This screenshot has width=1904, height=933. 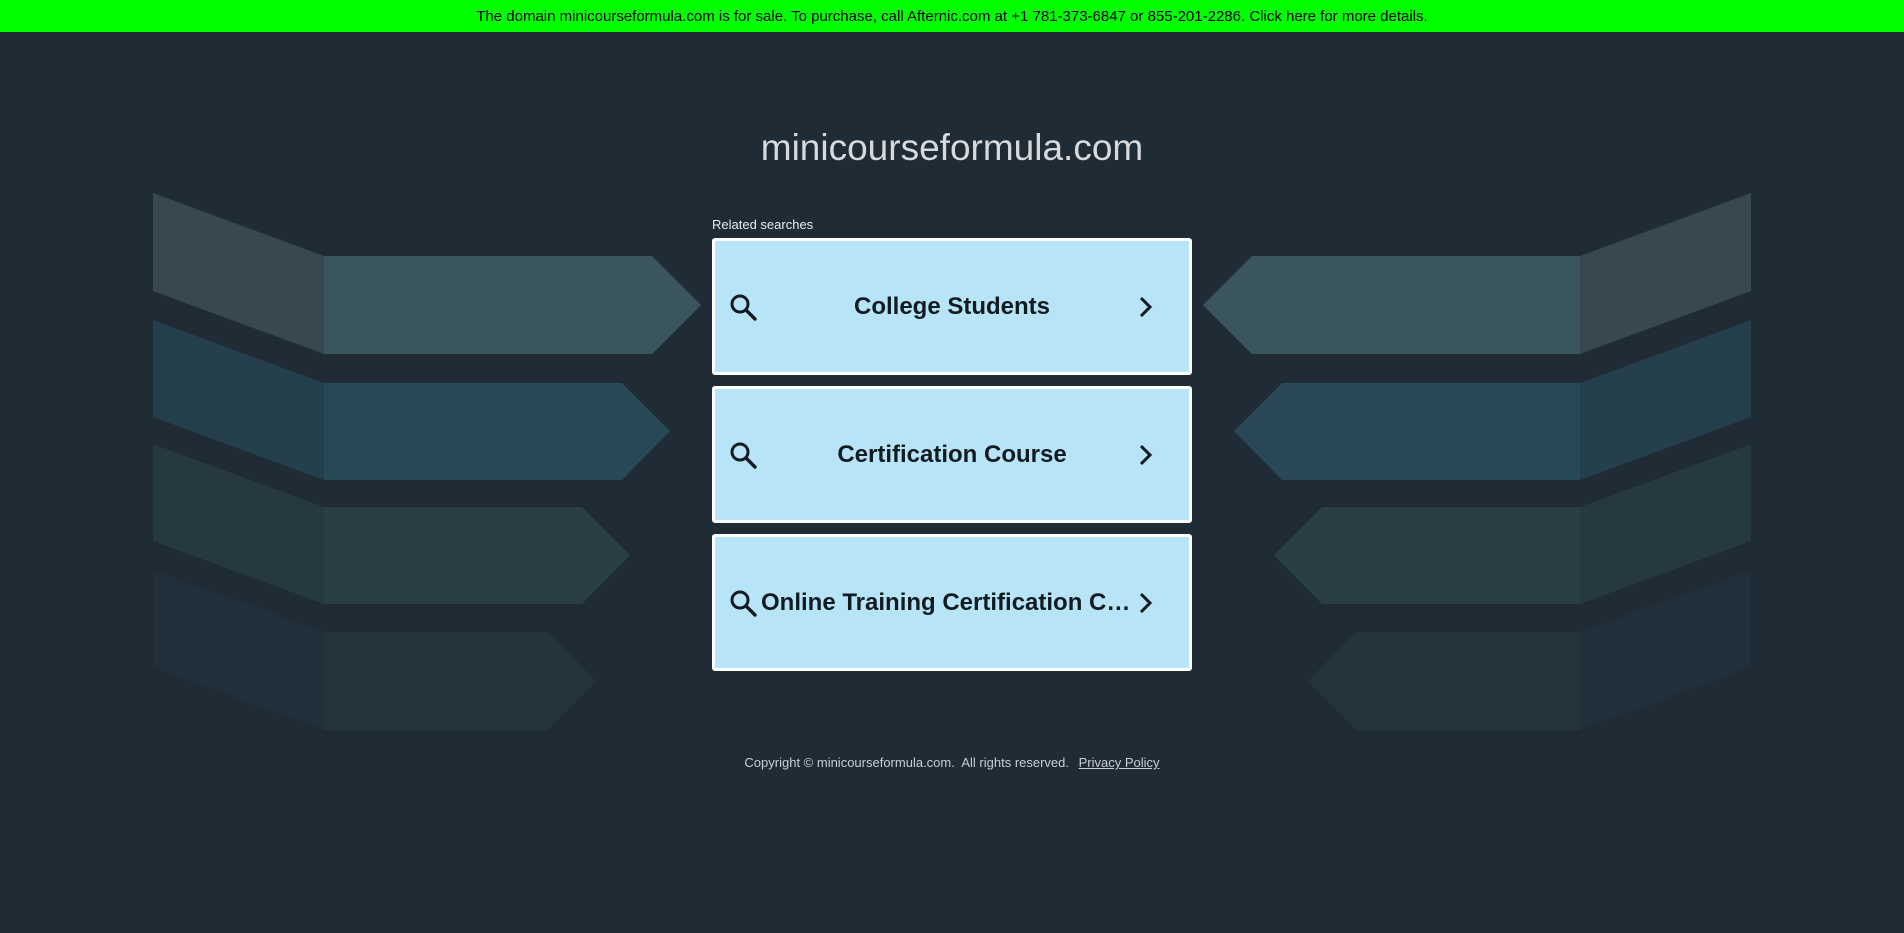 I want to click on privacy-policy-link: Privacy Policy, so click(x=1119, y=762).